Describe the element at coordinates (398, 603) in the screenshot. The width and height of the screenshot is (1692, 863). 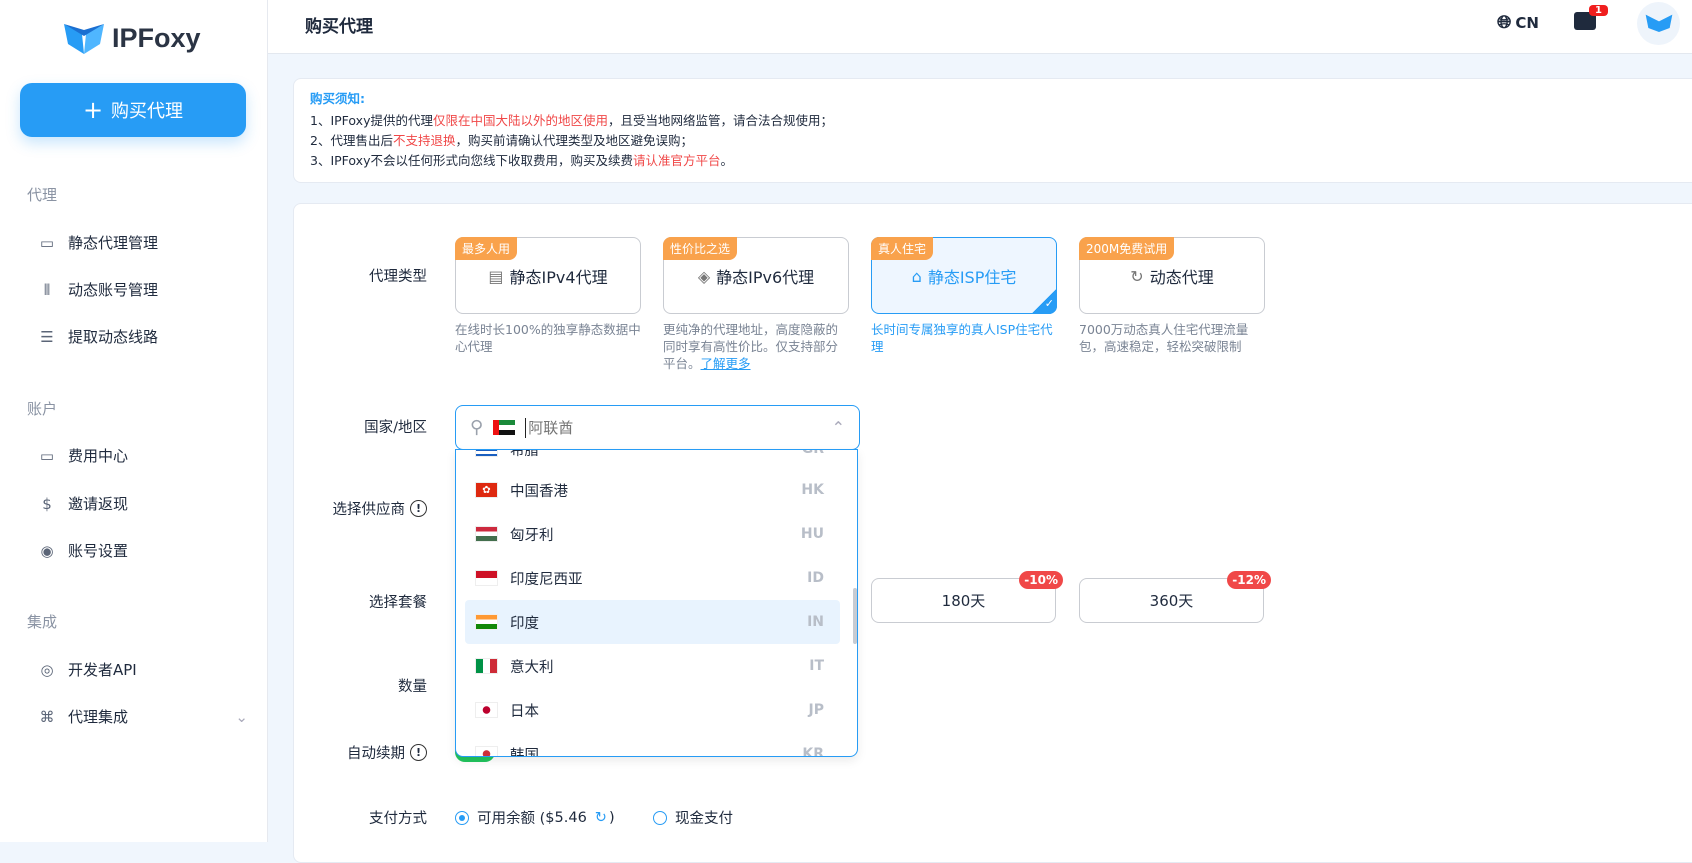
I see `label-plan: 选择套餐` at that location.